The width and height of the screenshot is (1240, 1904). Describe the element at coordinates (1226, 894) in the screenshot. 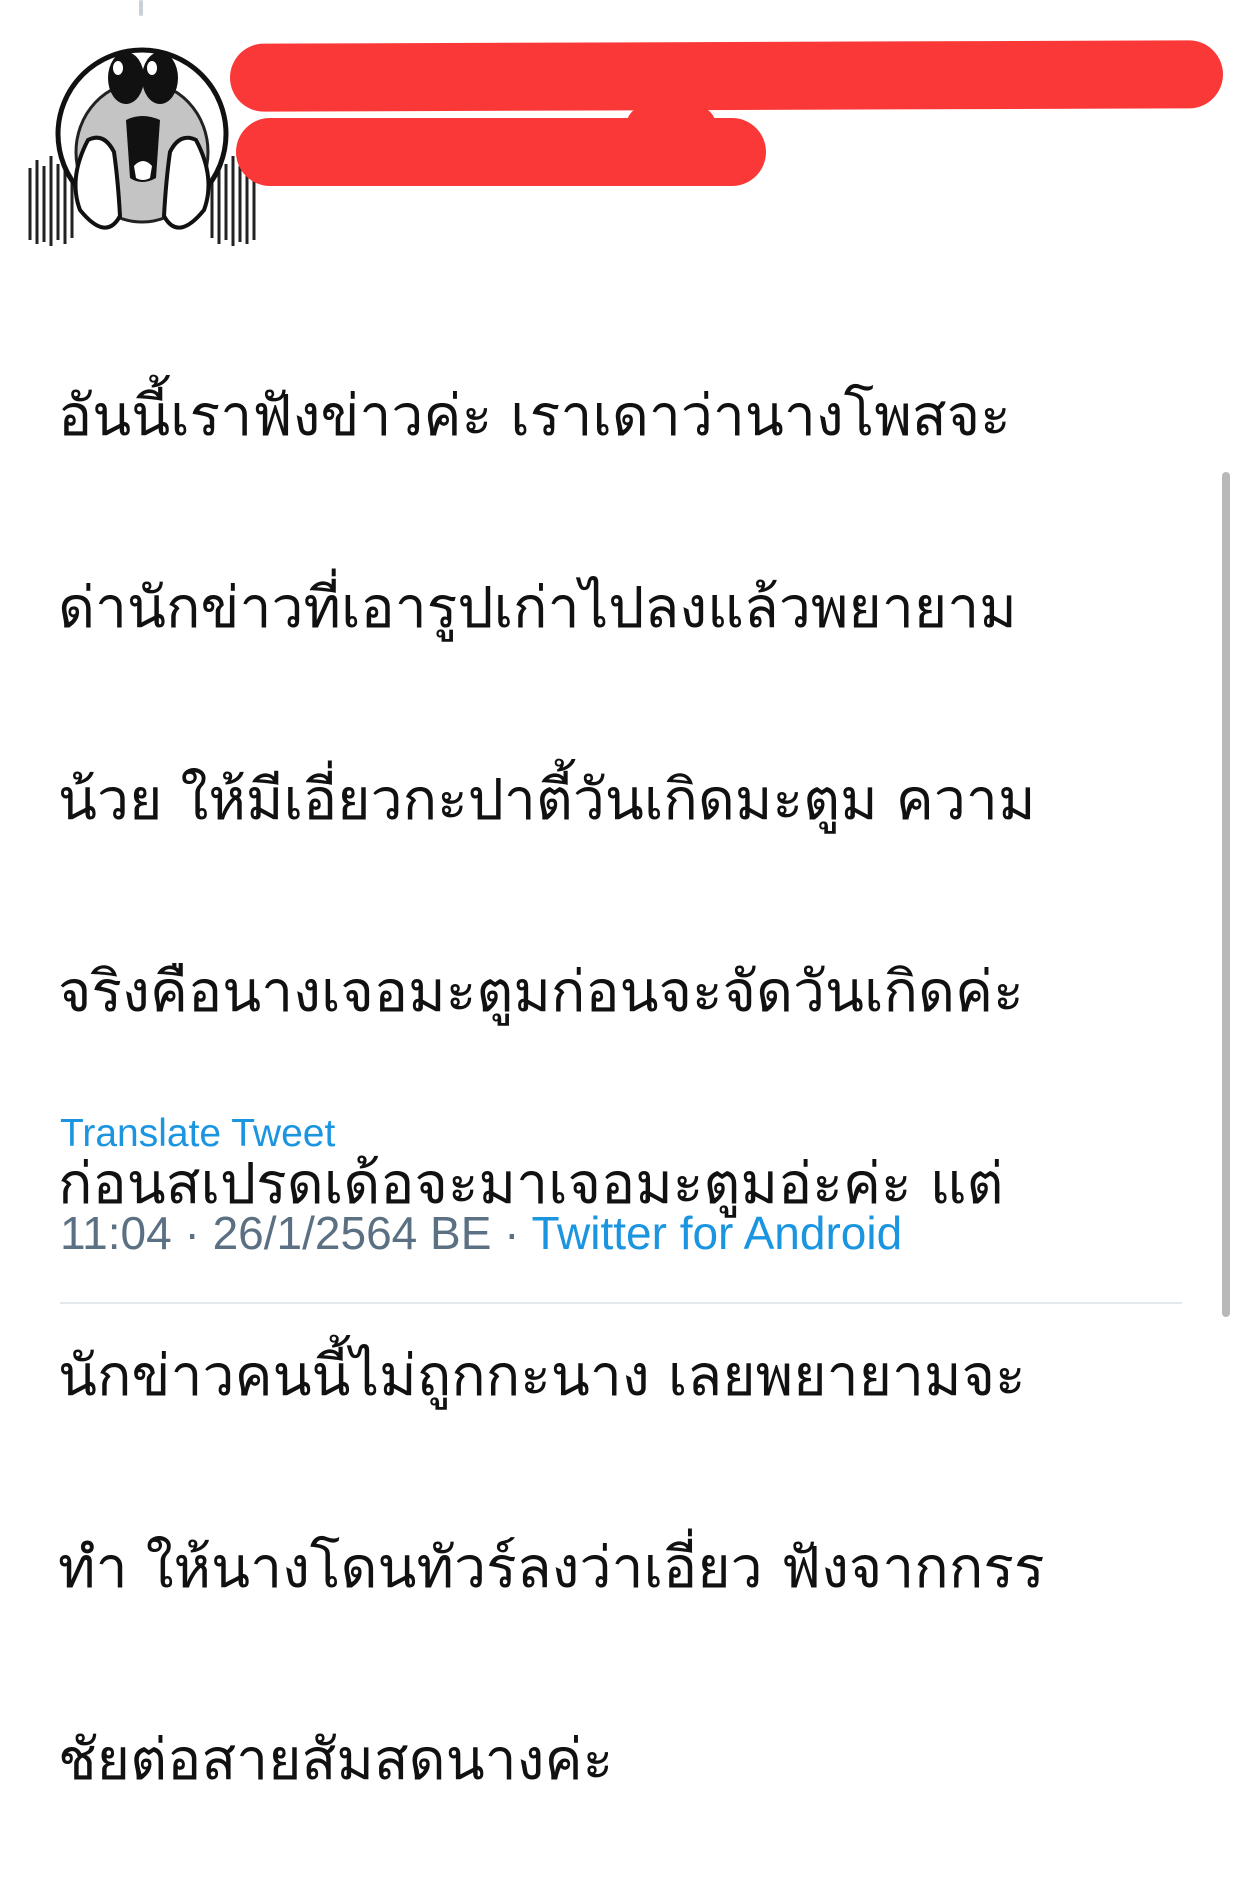

I see `scrollbar` at that location.